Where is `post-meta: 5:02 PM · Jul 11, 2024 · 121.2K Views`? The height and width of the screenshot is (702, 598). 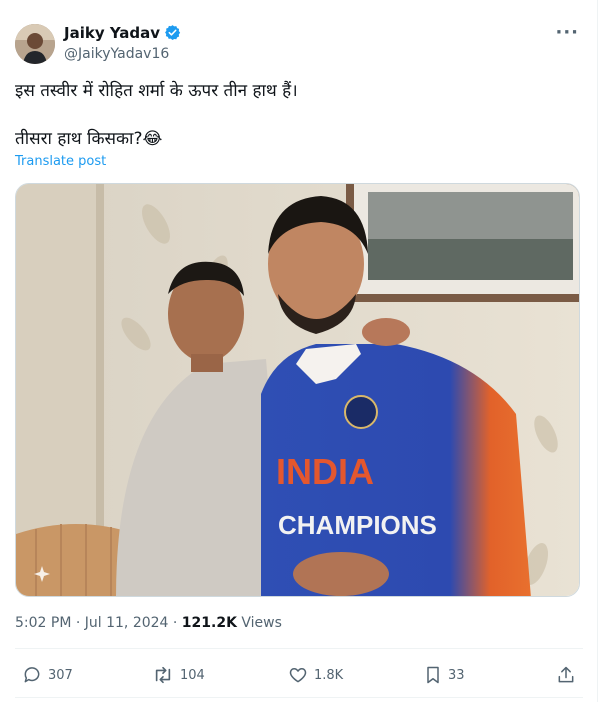 post-meta: 5:02 PM · Jul 11, 2024 · 121.2K Views is located at coordinates (148, 623).